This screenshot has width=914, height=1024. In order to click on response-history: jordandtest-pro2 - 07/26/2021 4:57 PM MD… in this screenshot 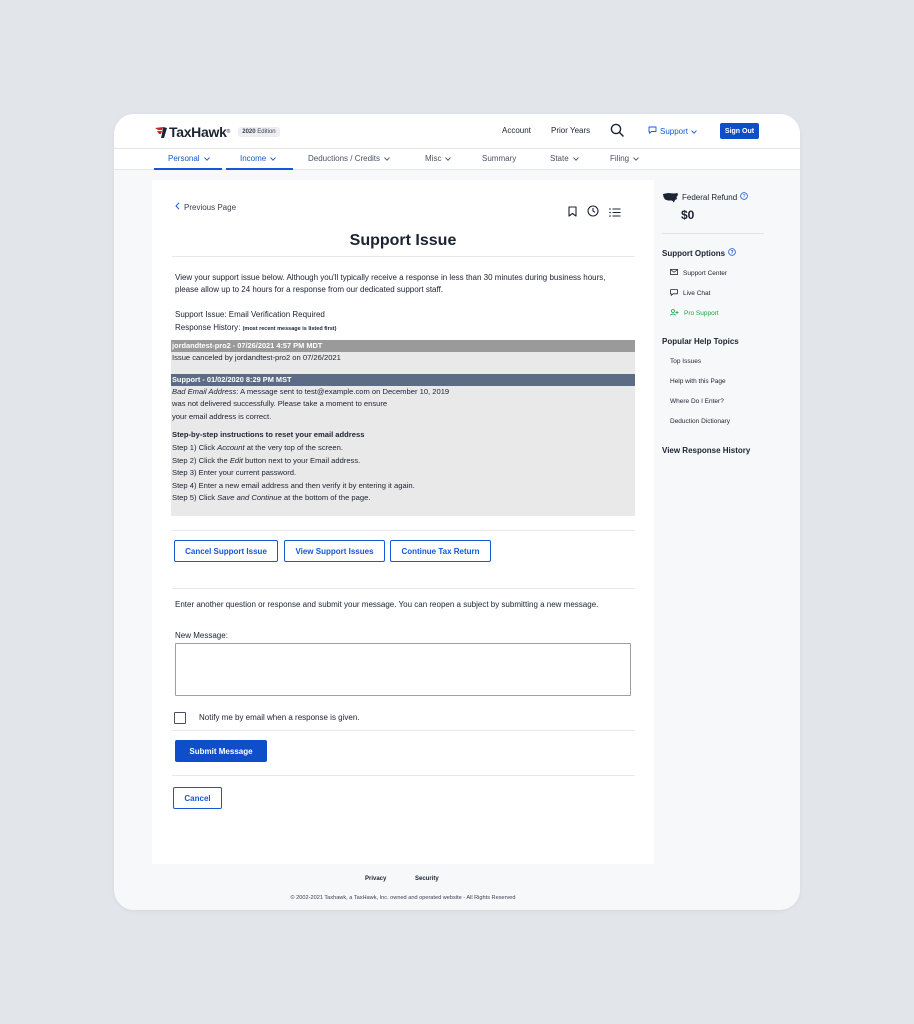, I will do `click(403, 428)`.